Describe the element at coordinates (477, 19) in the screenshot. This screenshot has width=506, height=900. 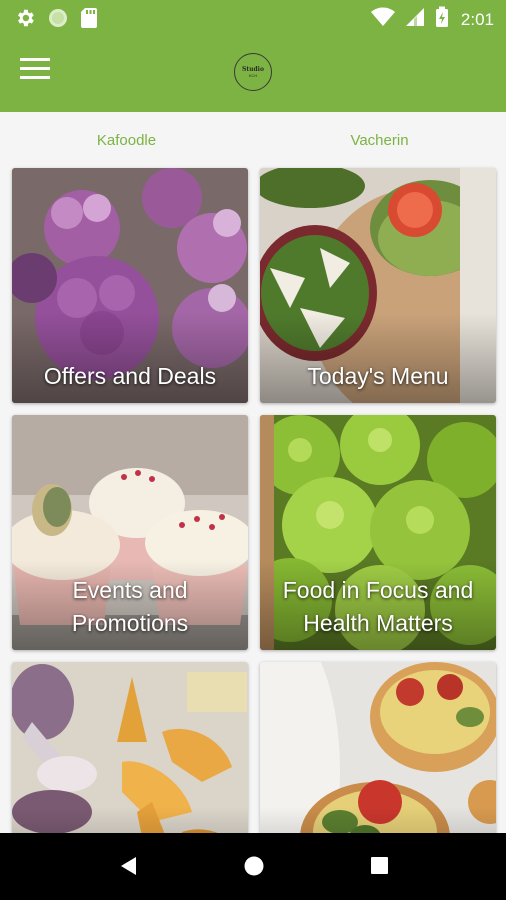
I see `clock: 2:01` at that location.